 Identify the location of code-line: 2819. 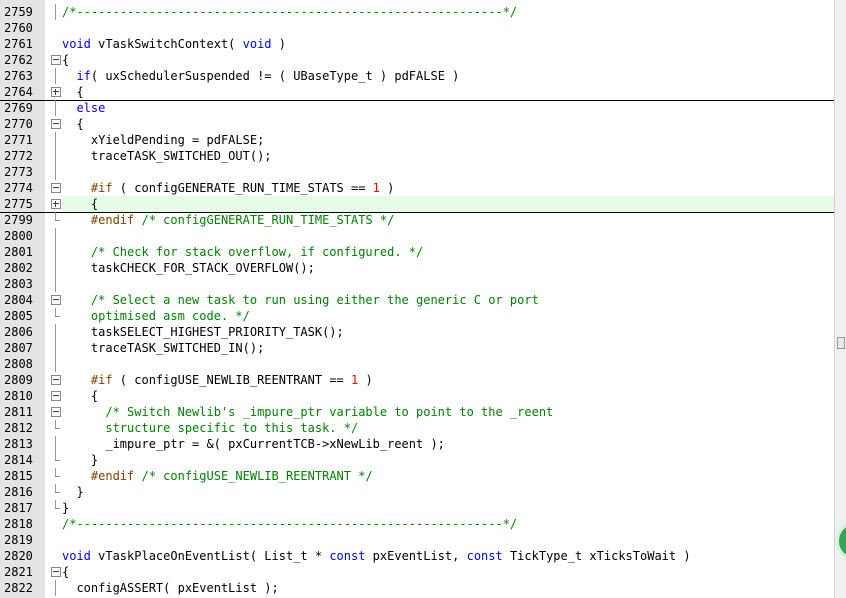
(417, 540).